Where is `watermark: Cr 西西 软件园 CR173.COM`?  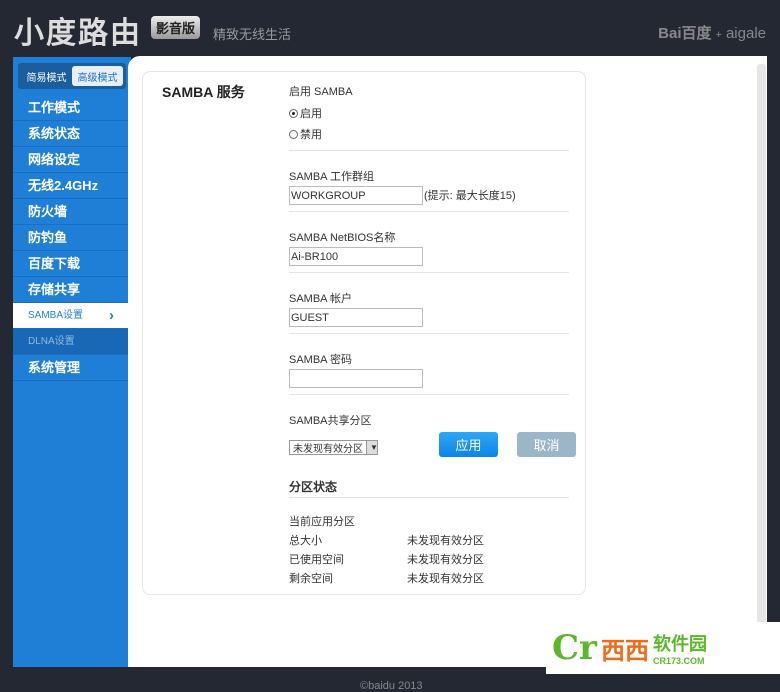 watermark: Cr 西西 软件园 CR173.COM is located at coordinates (663, 648).